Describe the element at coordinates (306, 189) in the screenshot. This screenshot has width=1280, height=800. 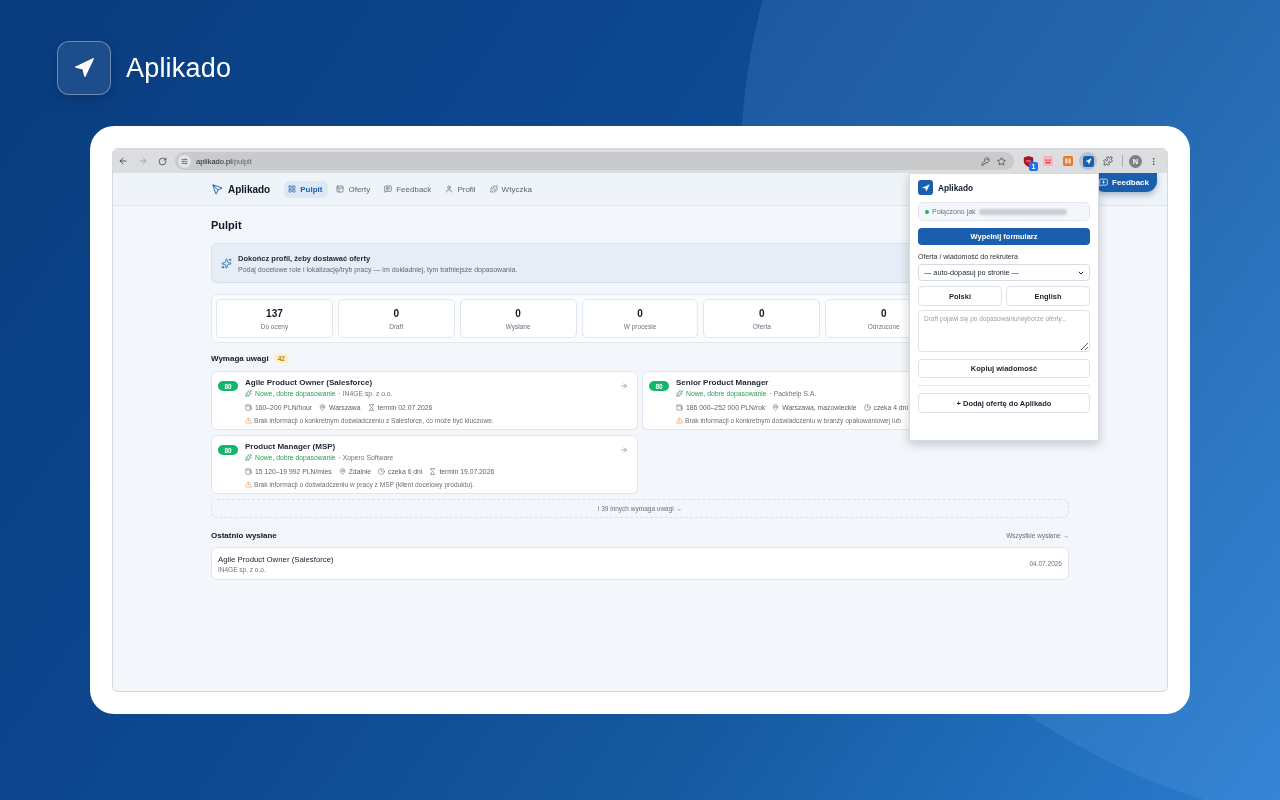
I see `nav-tab: Pulpit` at that location.